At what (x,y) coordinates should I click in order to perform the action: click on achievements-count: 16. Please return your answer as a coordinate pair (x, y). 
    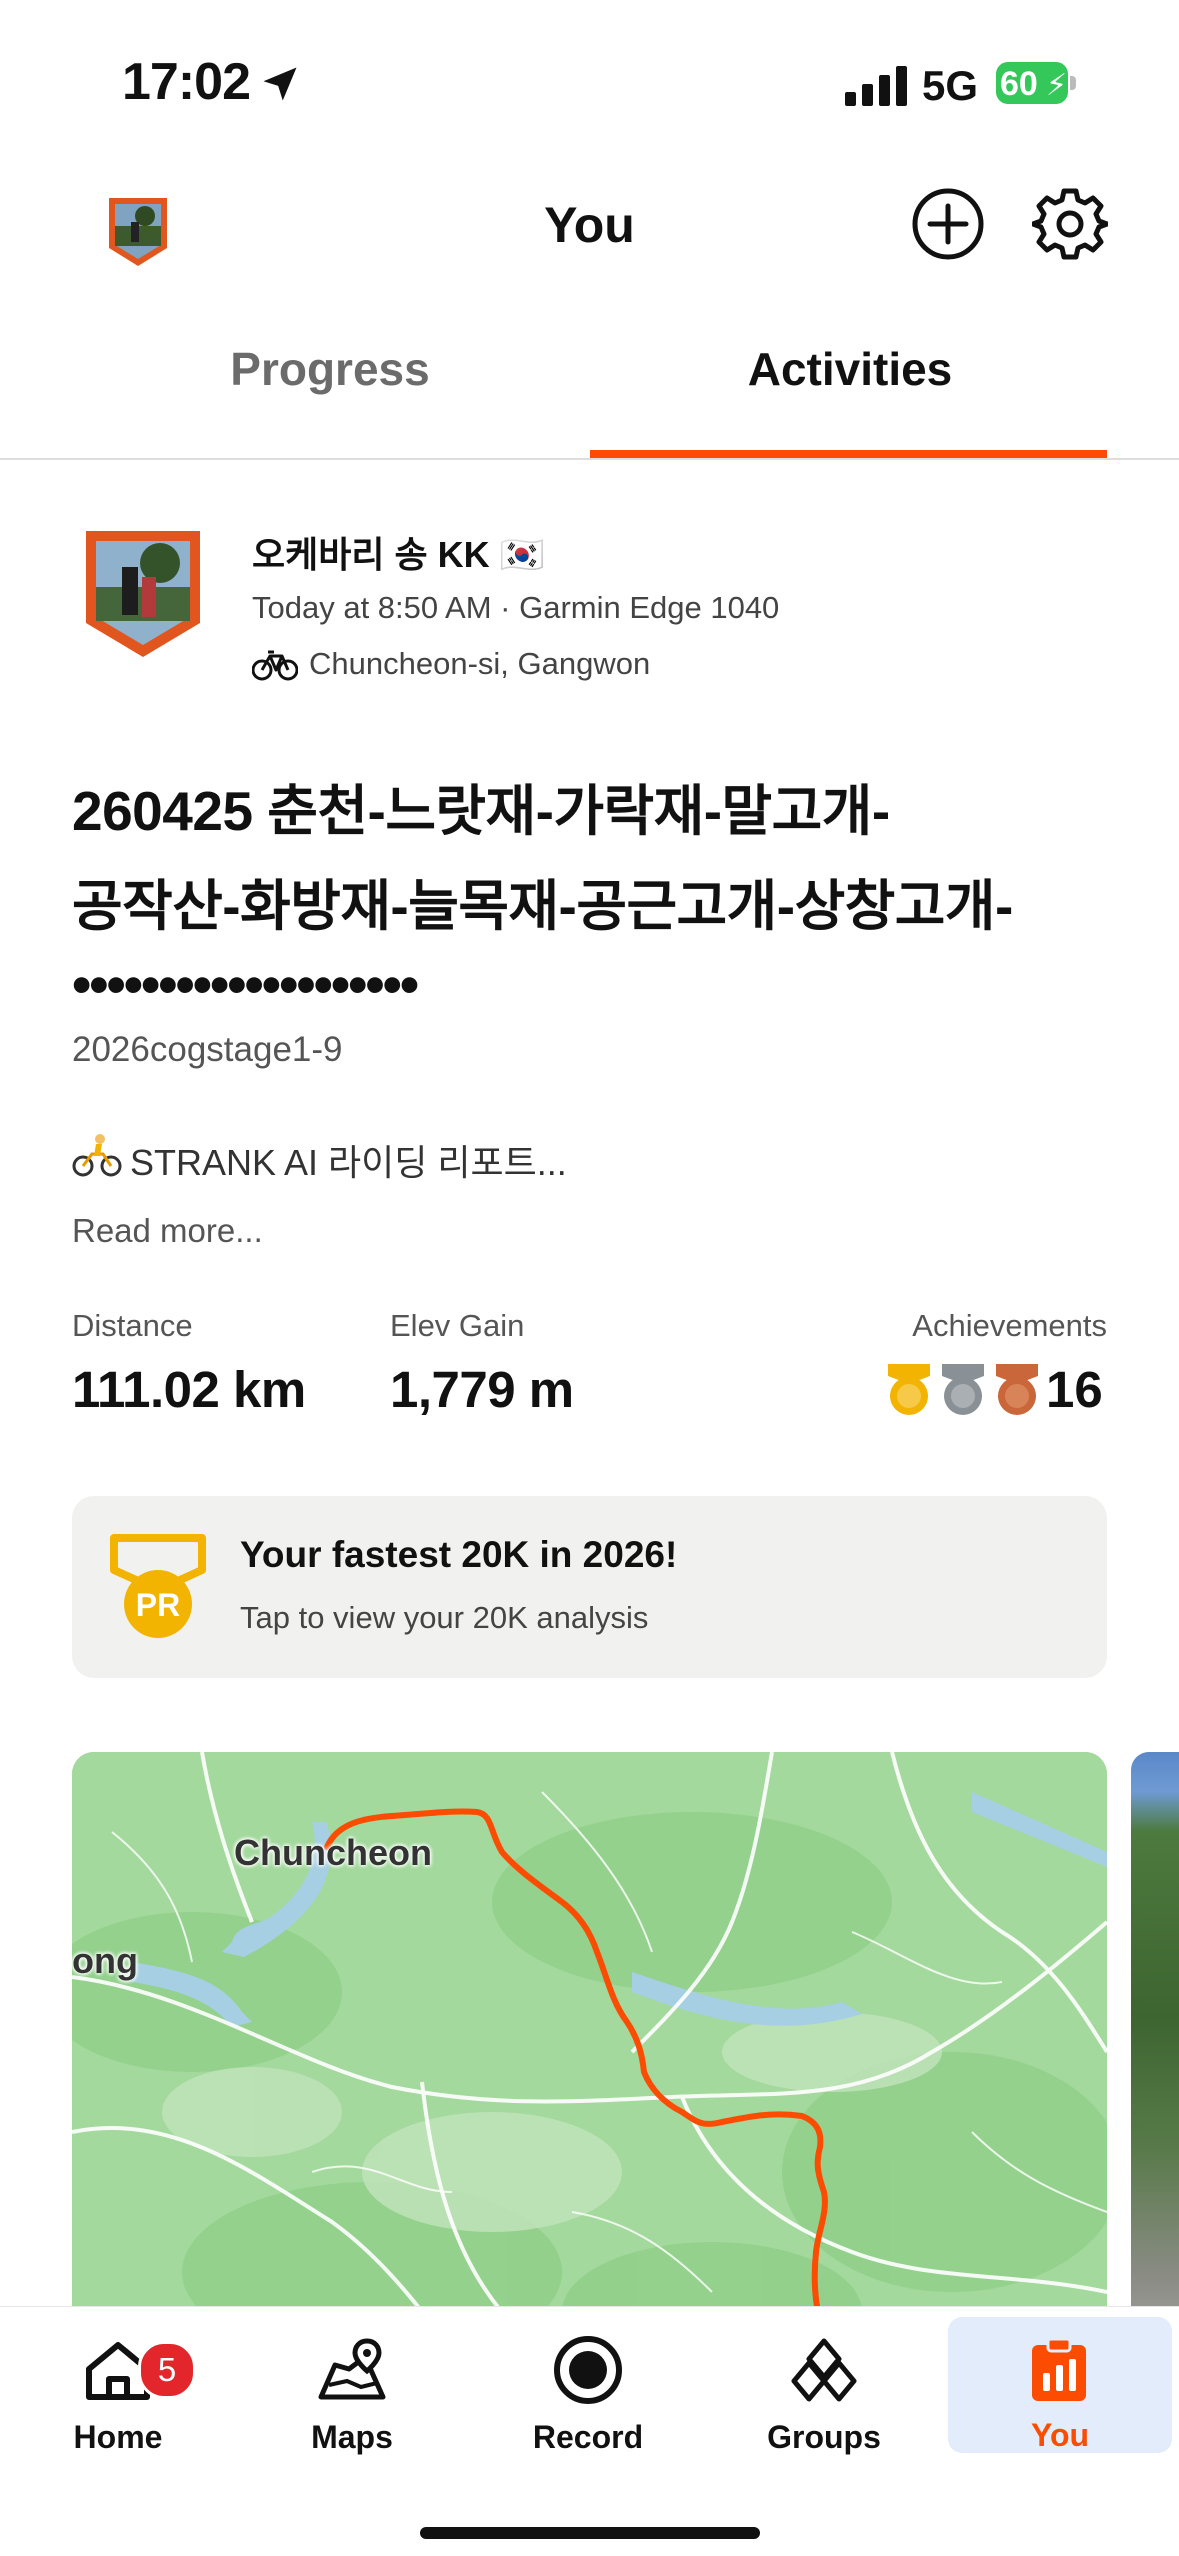
    Looking at the image, I should click on (1074, 1389).